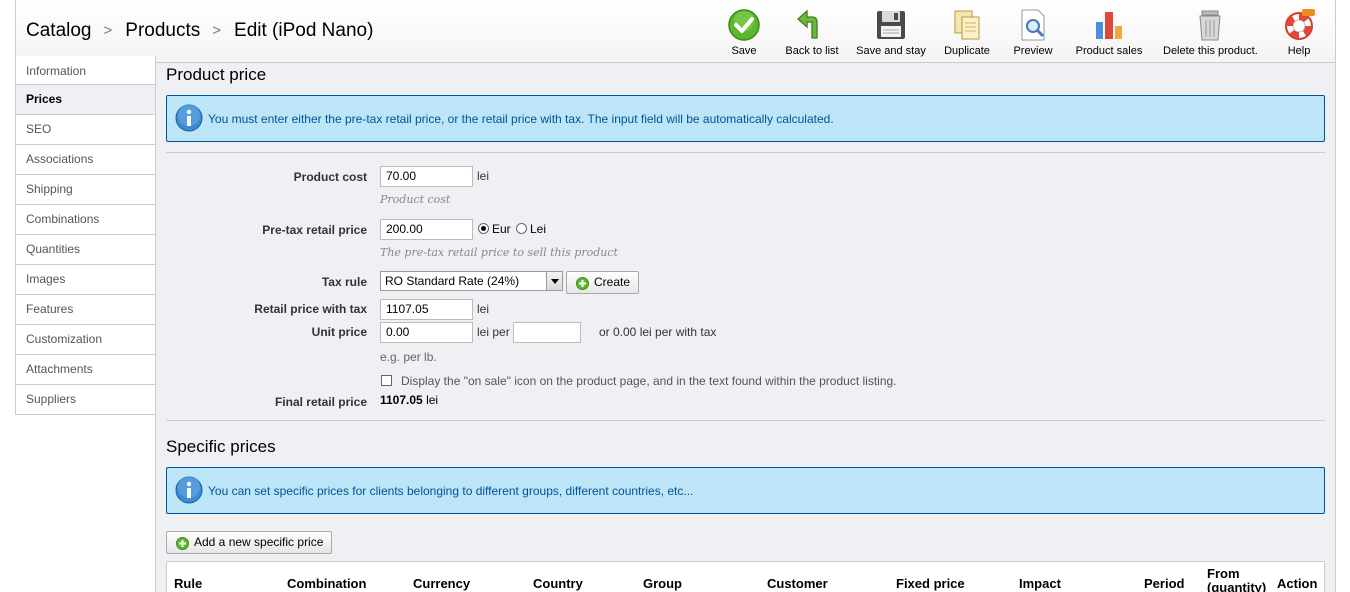 The image size is (1350, 592). I want to click on breadcrumb-products: Products, so click(162, 30).